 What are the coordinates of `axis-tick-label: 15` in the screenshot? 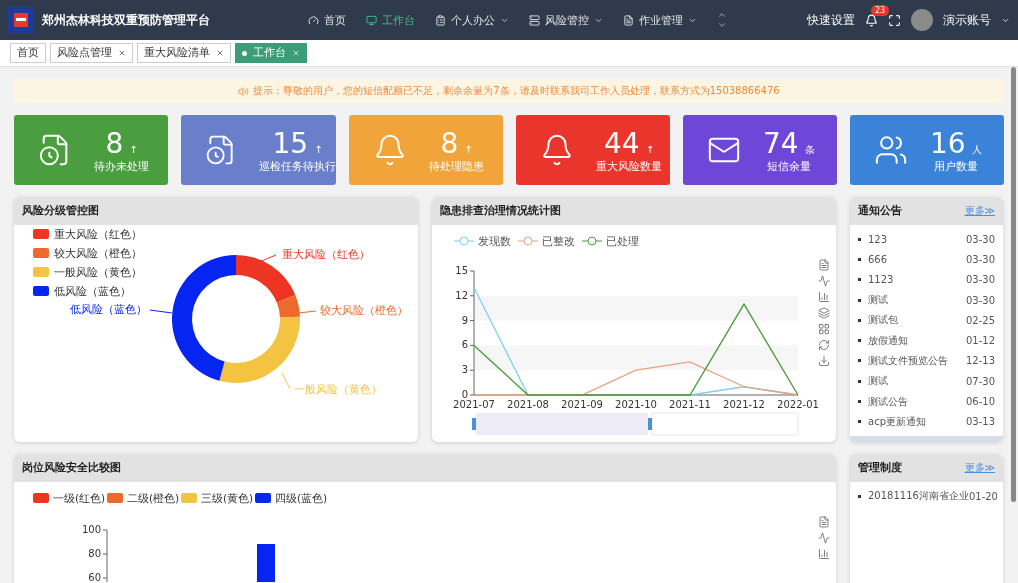 It's located at (461, 270).